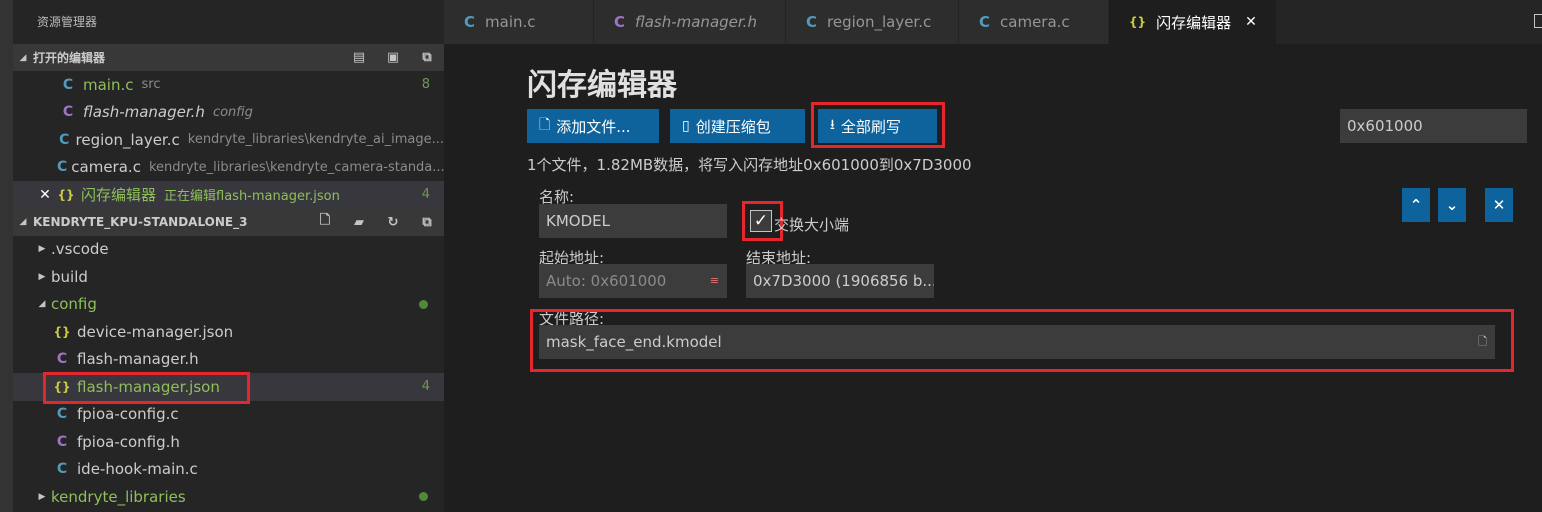 The height and width of the screenshot is (512, 1542). I want to click on create-package-button: ▯ 创建压缩包, so click(737, 126).